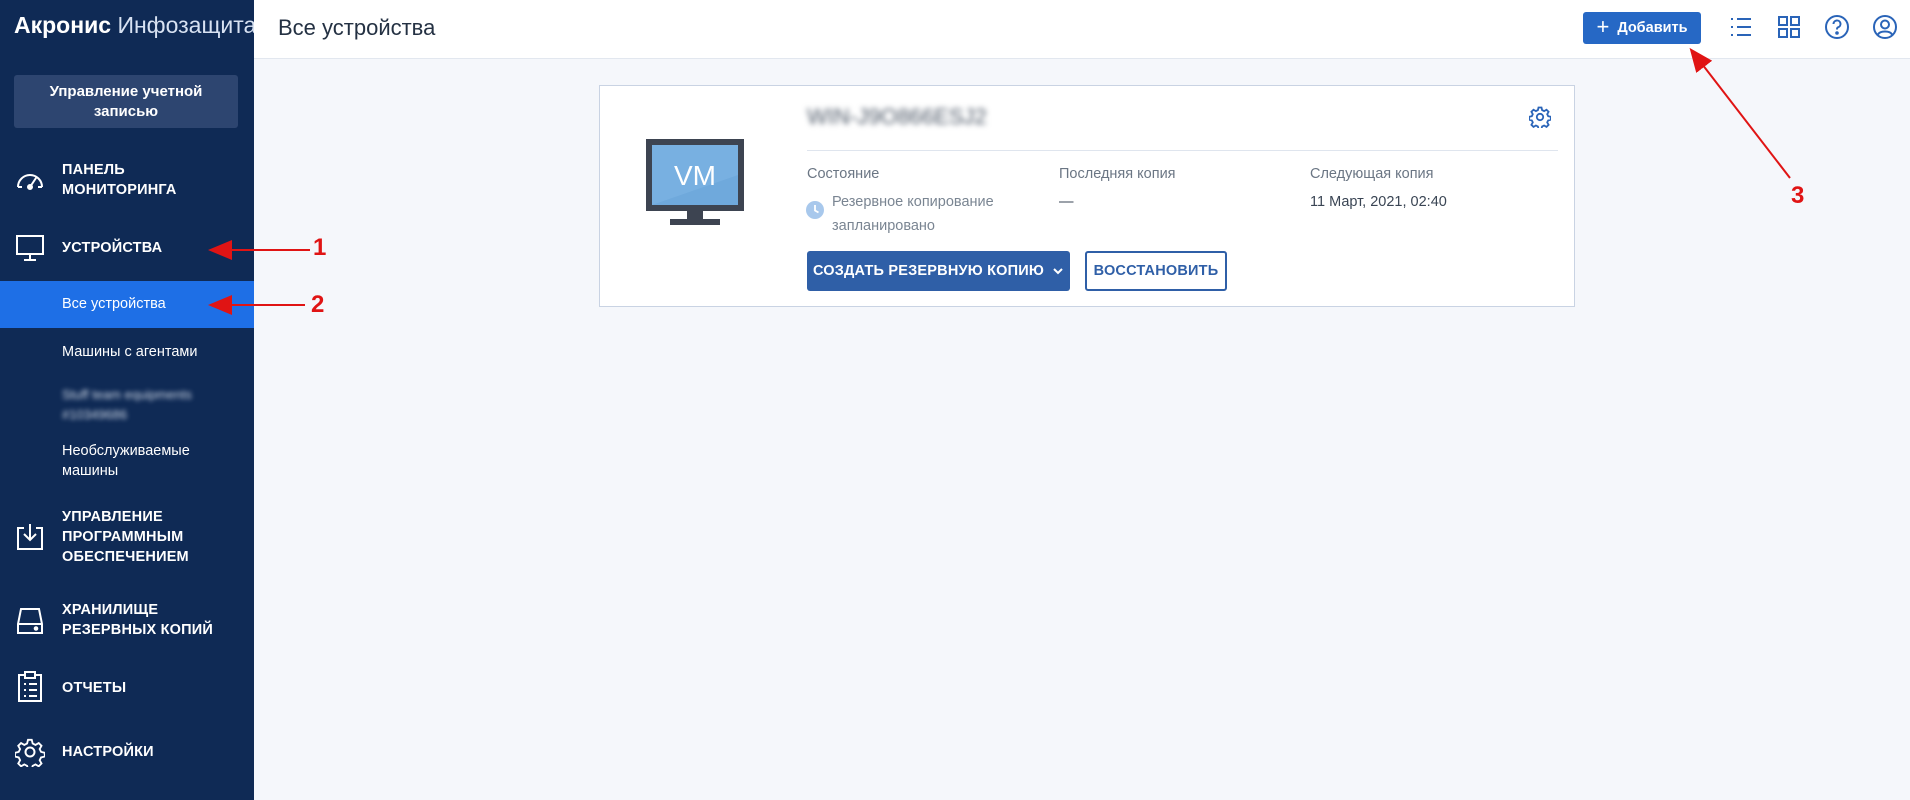  I want to click on card-divider, so click(1182, 150).